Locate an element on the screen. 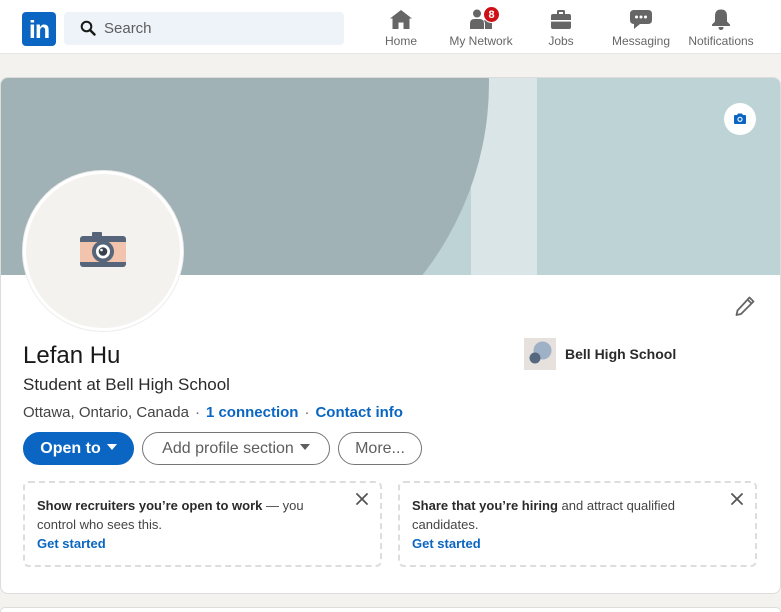 The width and height of the screenshot is (781, 612). next-section-card is located at coordinates (390, 609).